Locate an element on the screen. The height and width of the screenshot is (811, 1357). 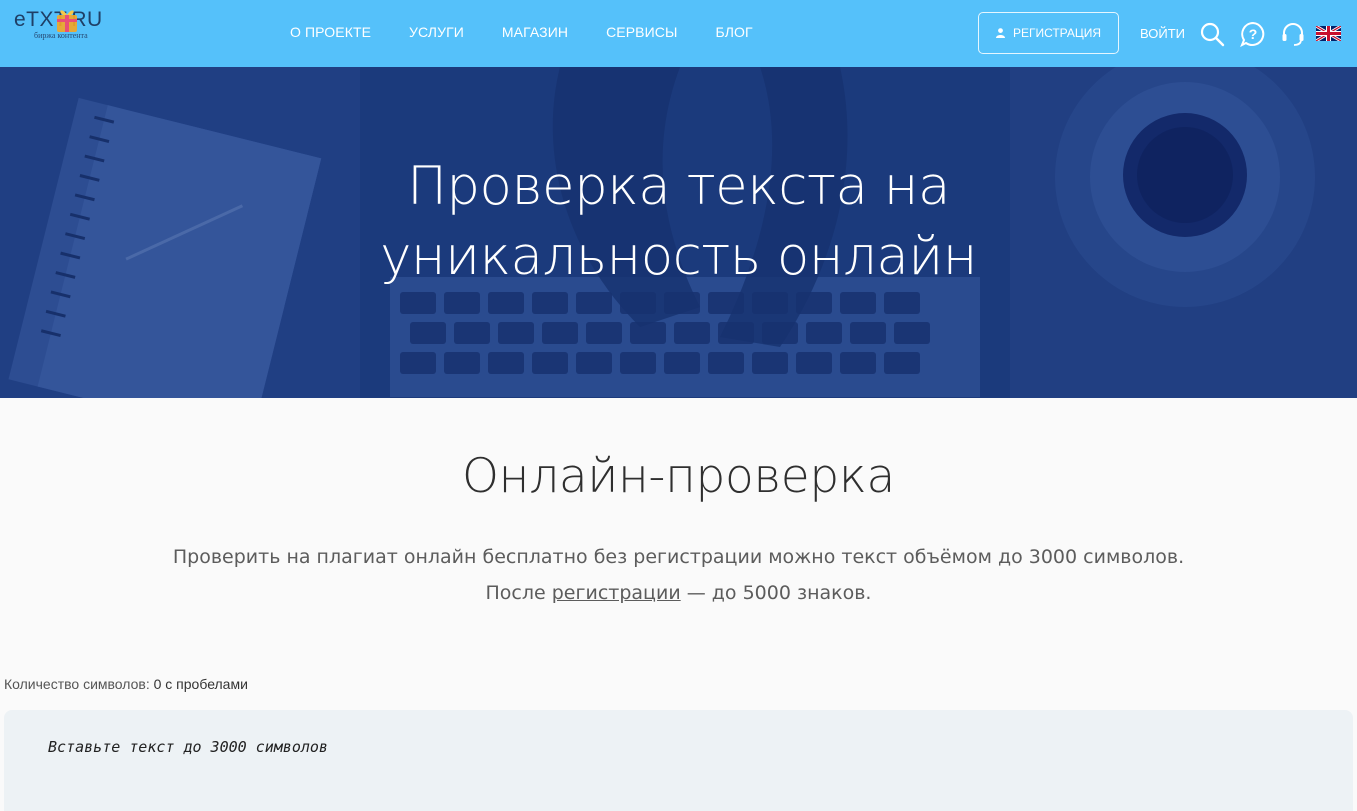
help-icon: ? is located at coordinates (1253, 34).